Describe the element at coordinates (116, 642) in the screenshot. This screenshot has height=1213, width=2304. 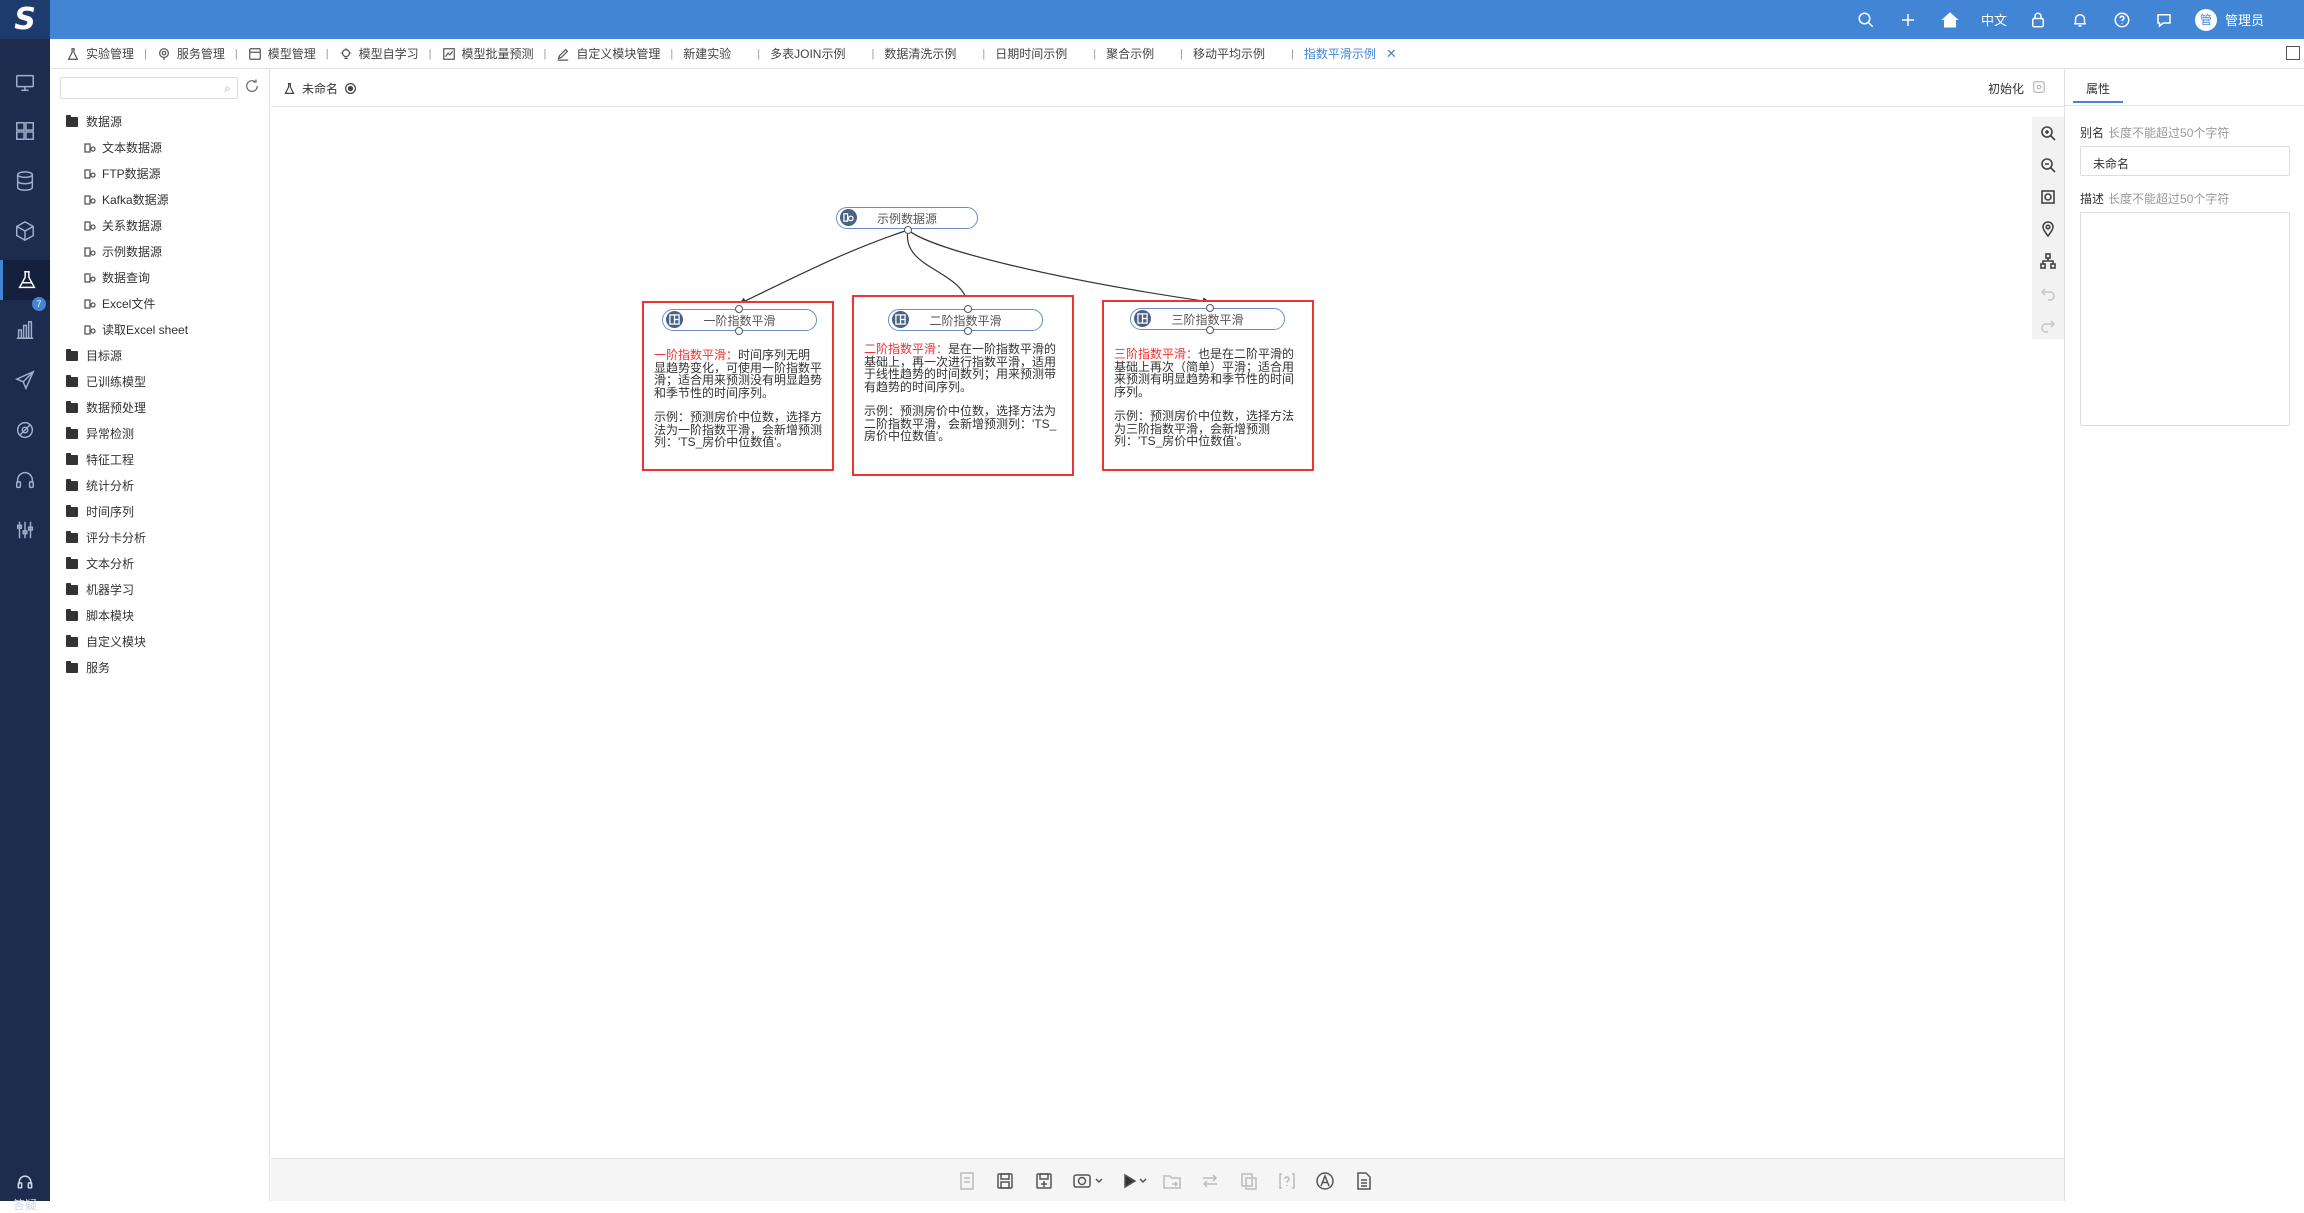
I see `tree-label: 自定义模块` at that location.